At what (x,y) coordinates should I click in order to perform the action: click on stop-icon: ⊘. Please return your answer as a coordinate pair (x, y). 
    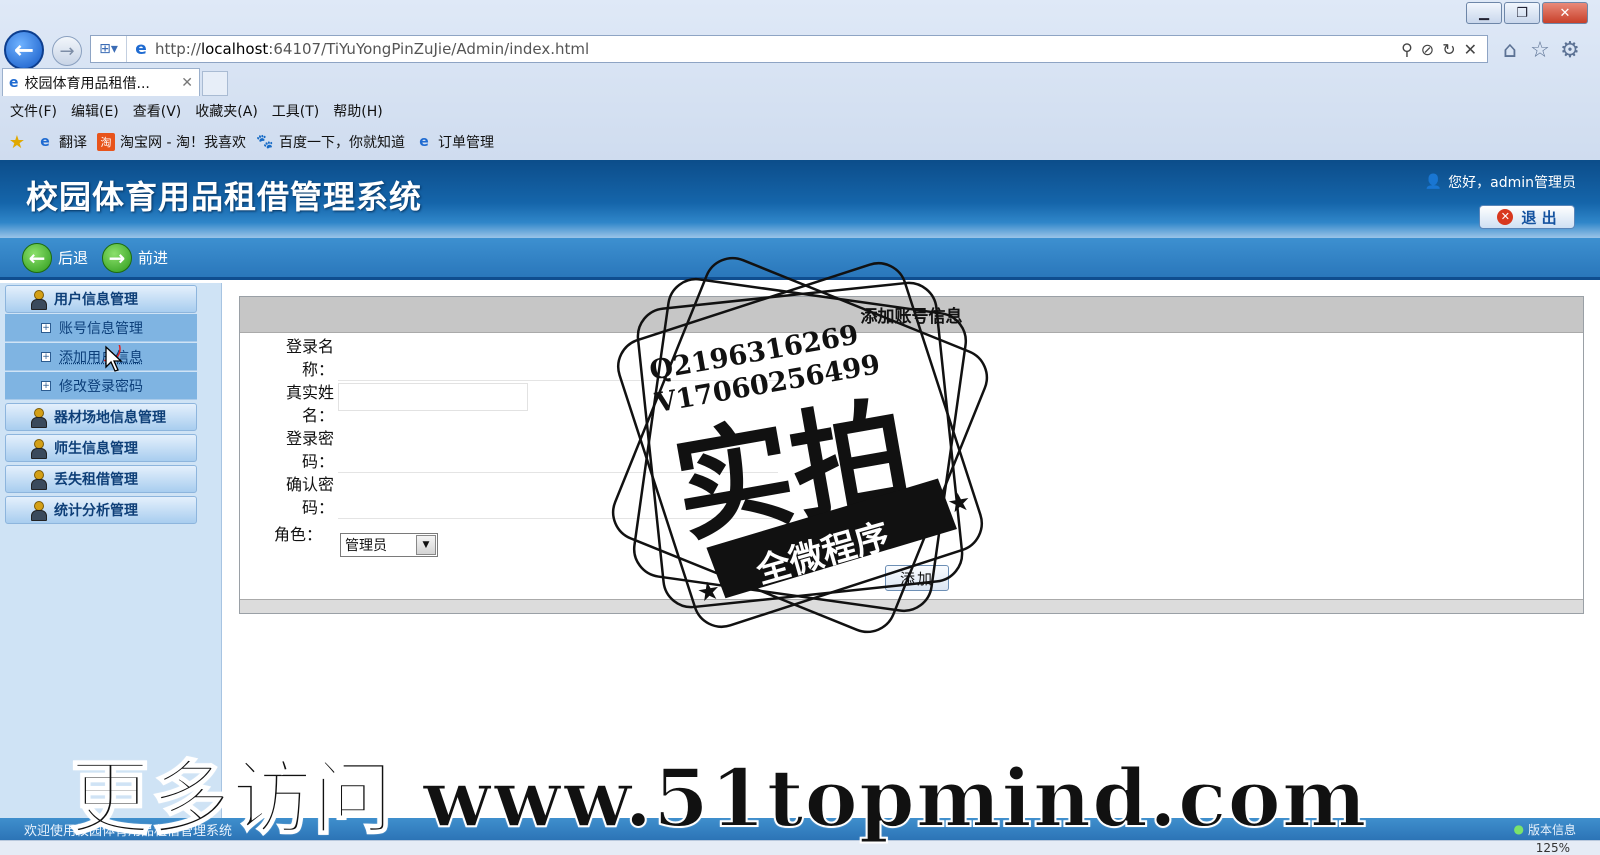
    Looking at the image, I should click on (1427, 49).